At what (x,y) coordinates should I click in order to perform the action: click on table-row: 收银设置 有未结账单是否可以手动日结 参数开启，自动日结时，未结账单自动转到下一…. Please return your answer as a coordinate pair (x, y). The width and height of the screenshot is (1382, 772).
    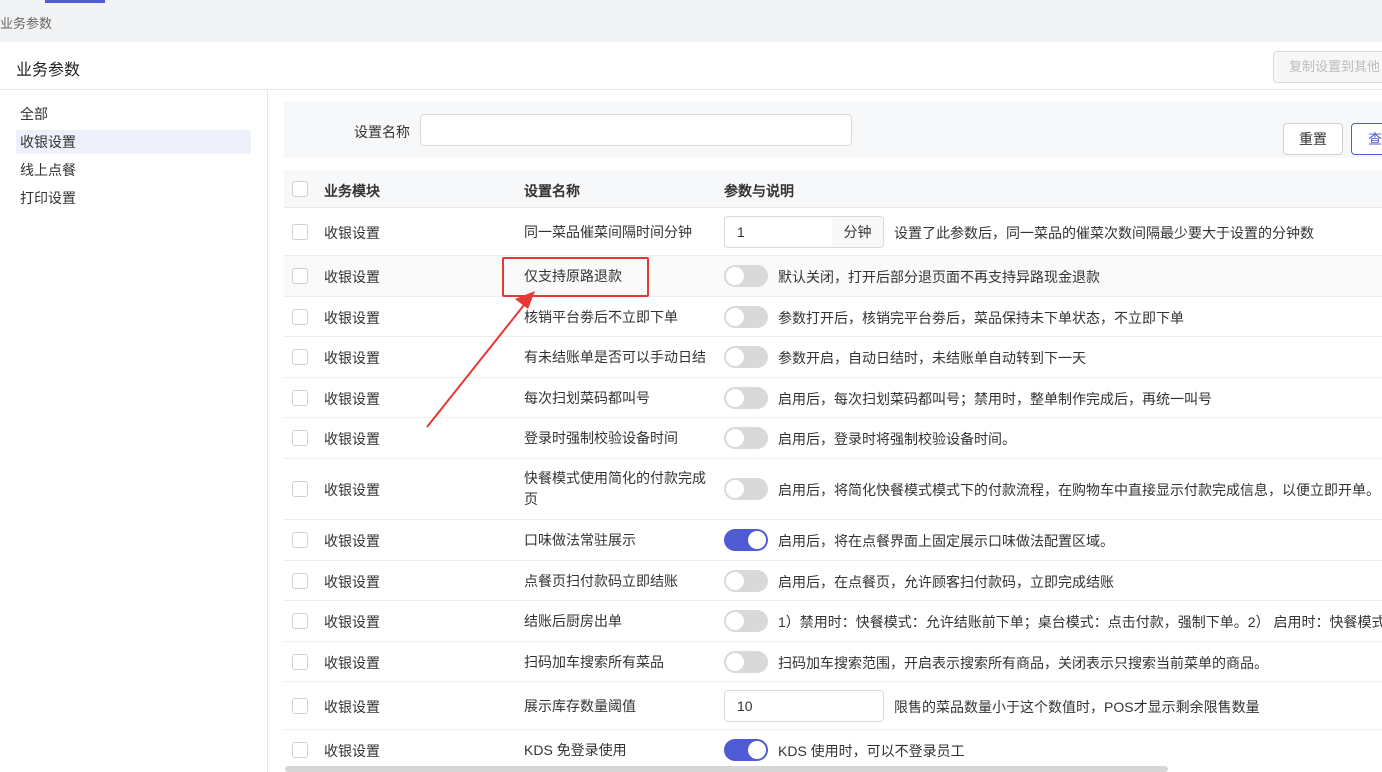
    Looking at the image, I should click on (833, 357).